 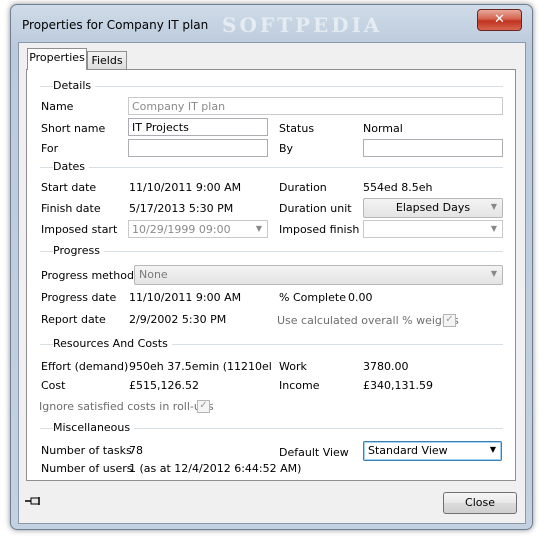 What do you see at coordinates (383, 128) in the screenshot?
I see `status-value: Normal` at bounding box center [383, 128].